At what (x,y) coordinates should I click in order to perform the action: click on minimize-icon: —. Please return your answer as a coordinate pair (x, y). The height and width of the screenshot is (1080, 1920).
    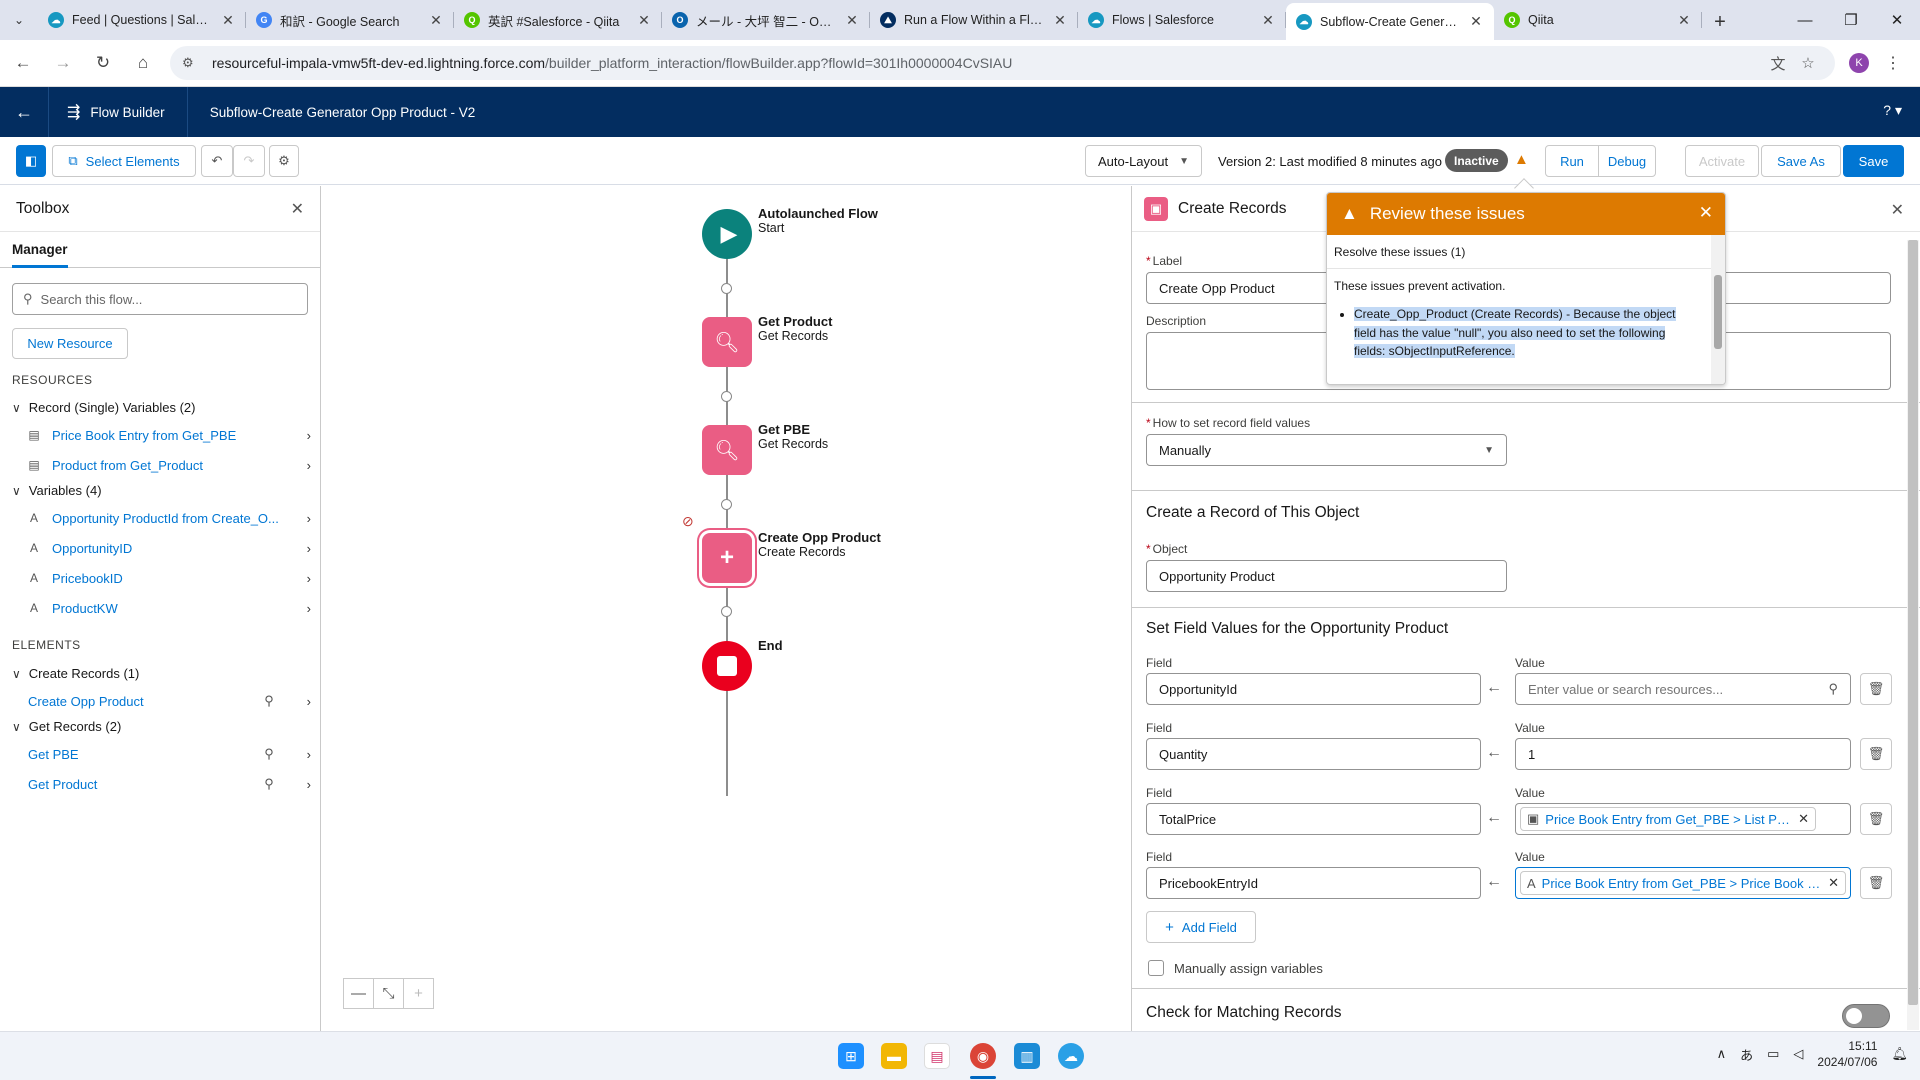
    Looking at the image, I should click on (1805, 20).